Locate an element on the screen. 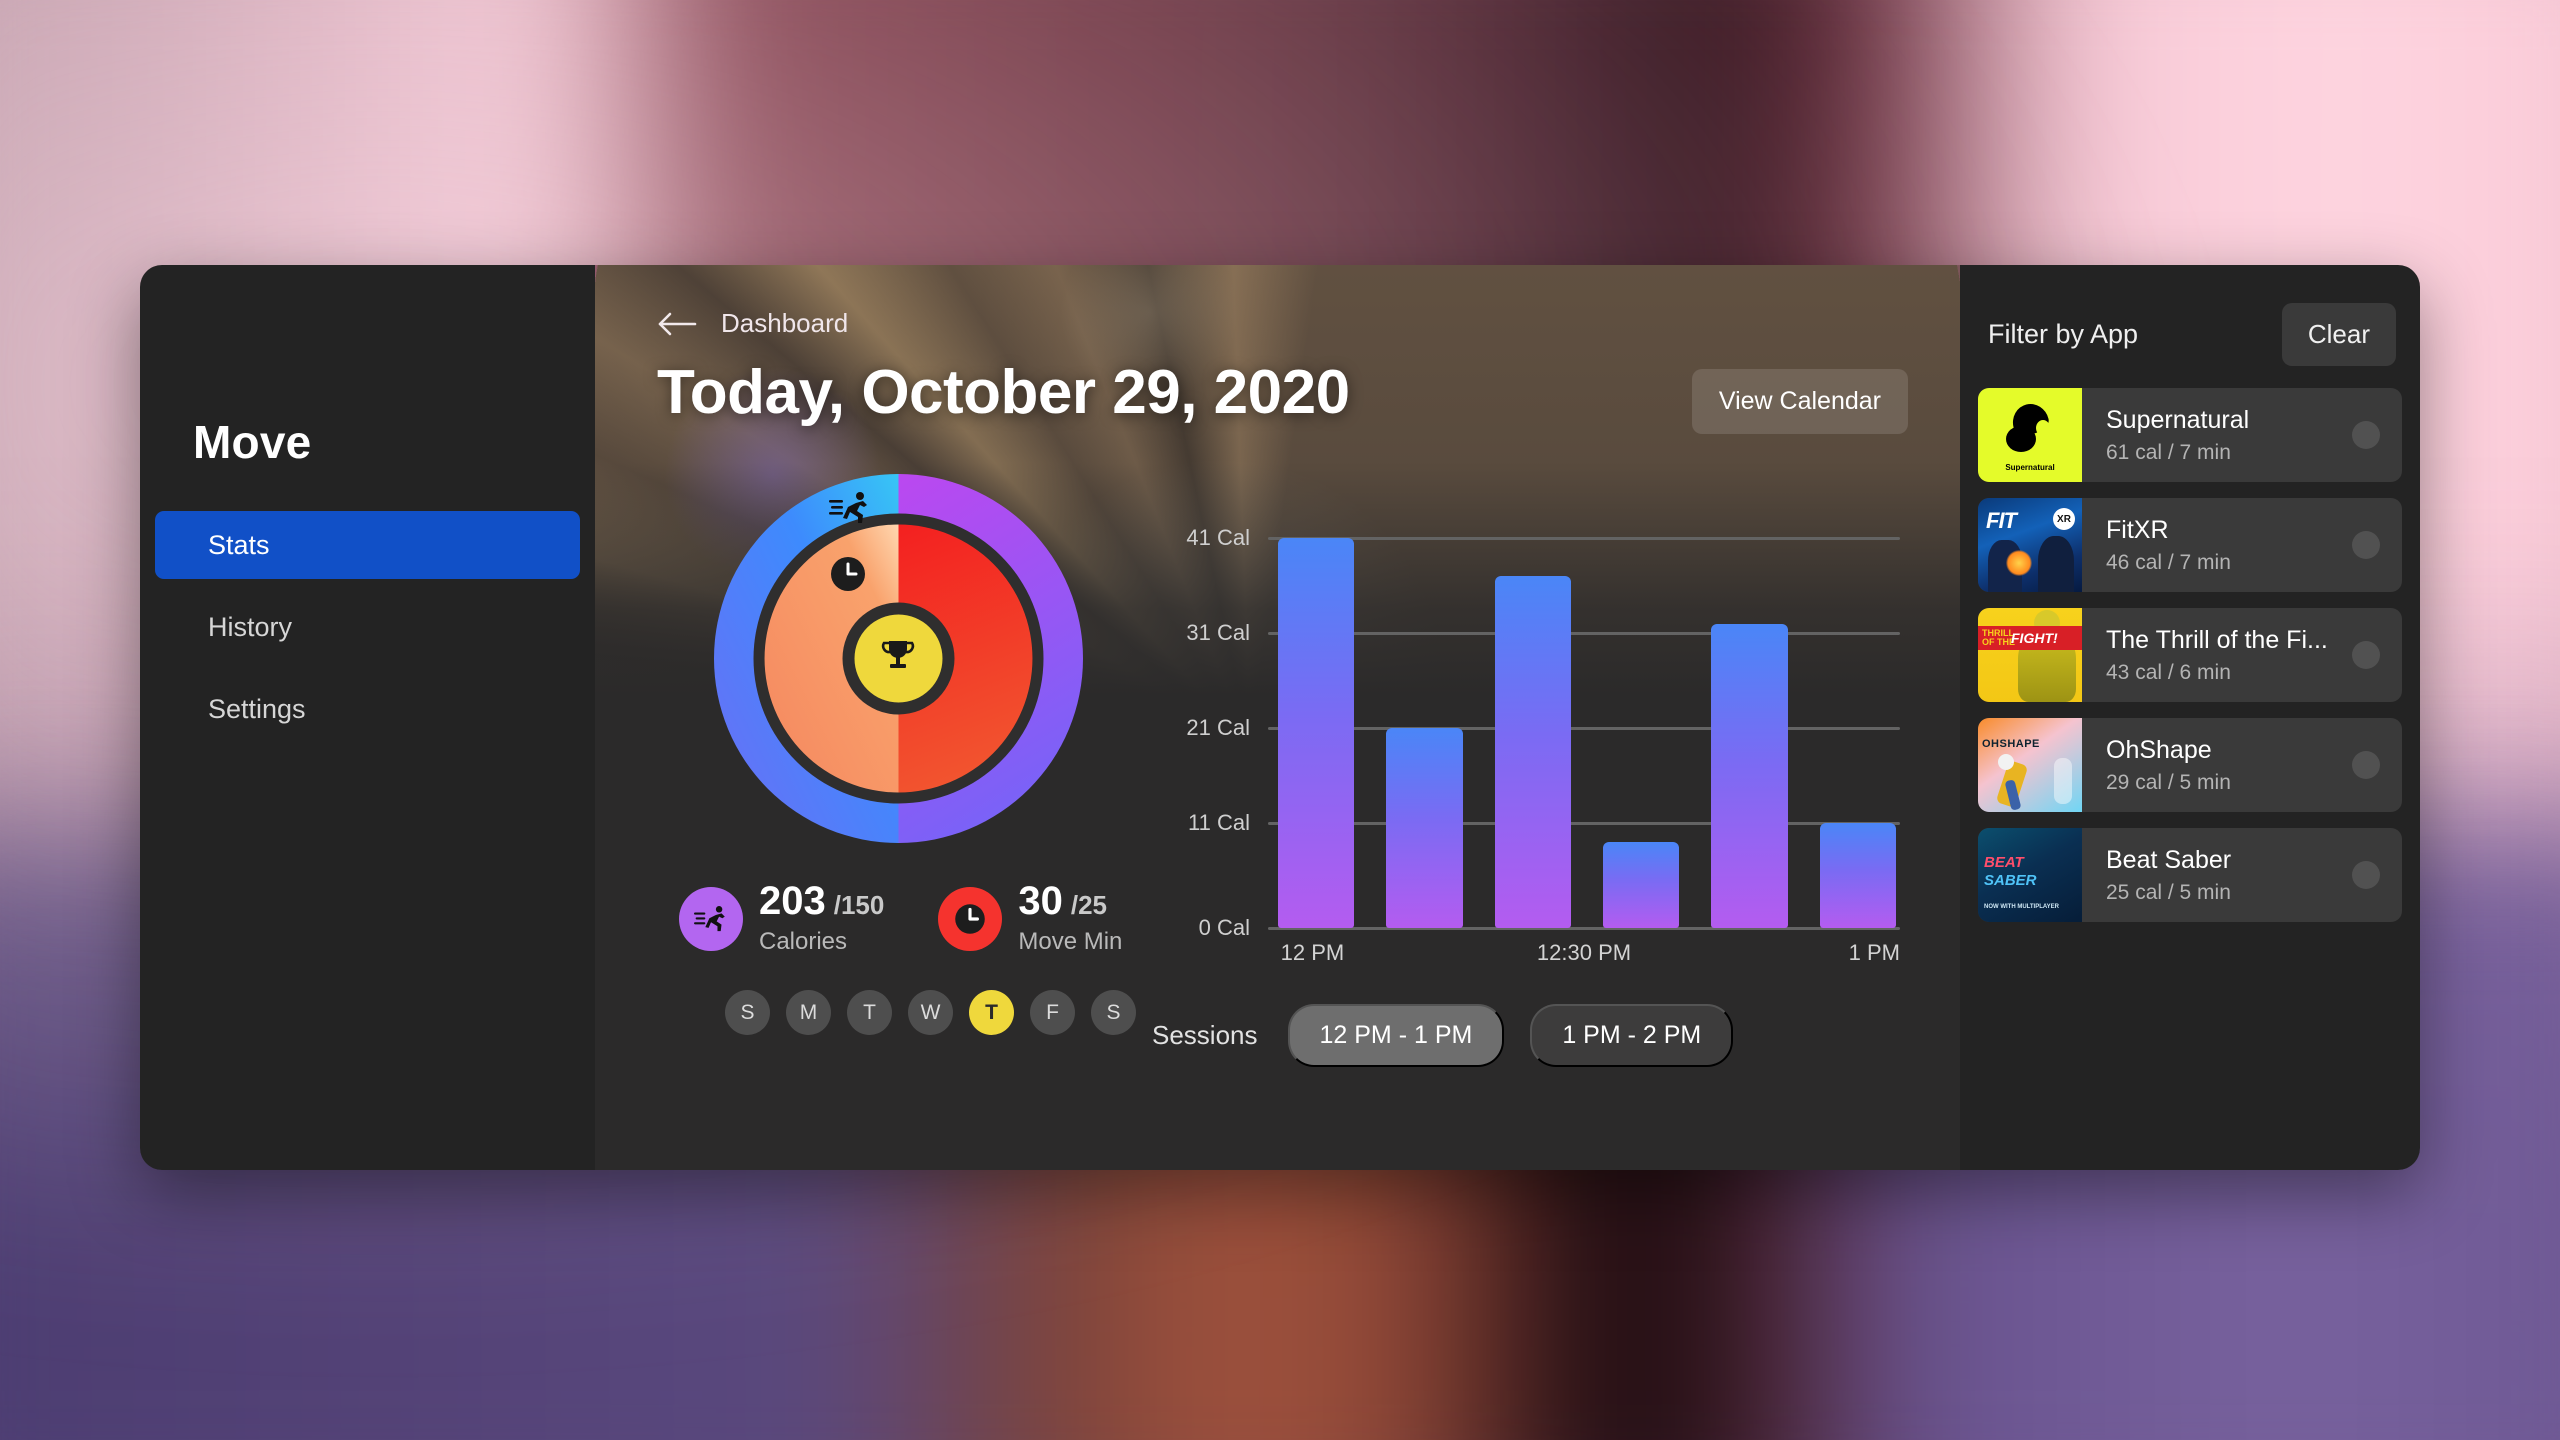  app-stat: 29 cal / 5 min is located at coordinates (2168, 782).